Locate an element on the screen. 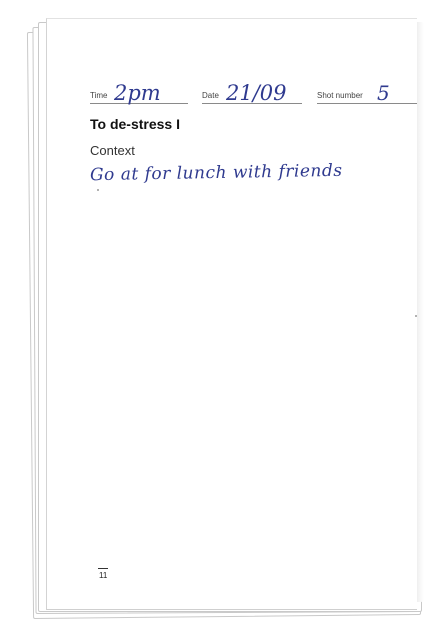 The height and width of the screenshot is (630, 443). date-field: Date 21/09 is located at coordinates (252, 92).